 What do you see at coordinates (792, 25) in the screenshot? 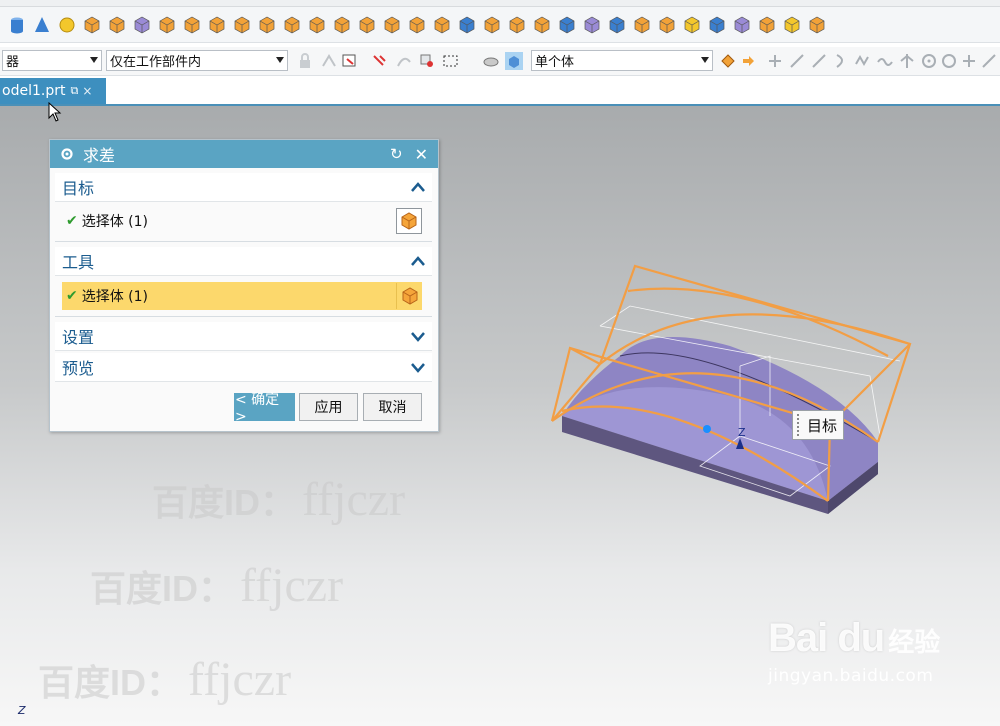
I see `move-face-icon` at bounding box center [792, 25].